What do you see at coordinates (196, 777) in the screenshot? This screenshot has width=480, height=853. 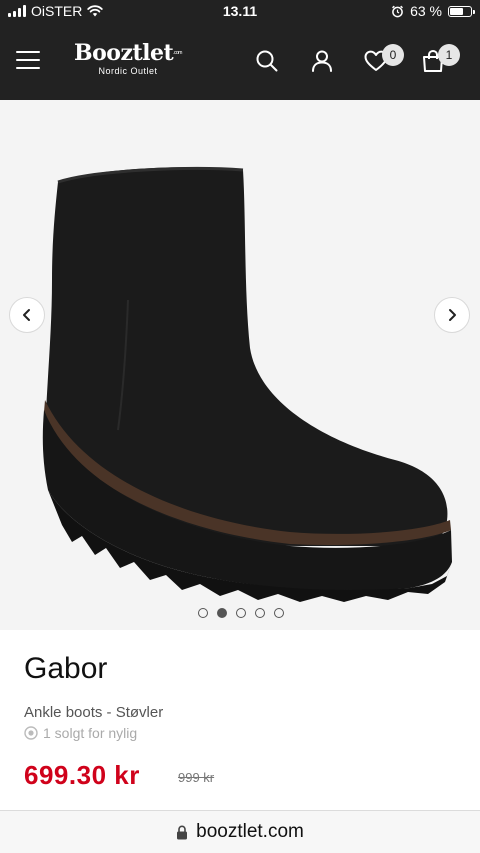 I see `product-old-price: 999 kr` at bounding box center [196, 777].